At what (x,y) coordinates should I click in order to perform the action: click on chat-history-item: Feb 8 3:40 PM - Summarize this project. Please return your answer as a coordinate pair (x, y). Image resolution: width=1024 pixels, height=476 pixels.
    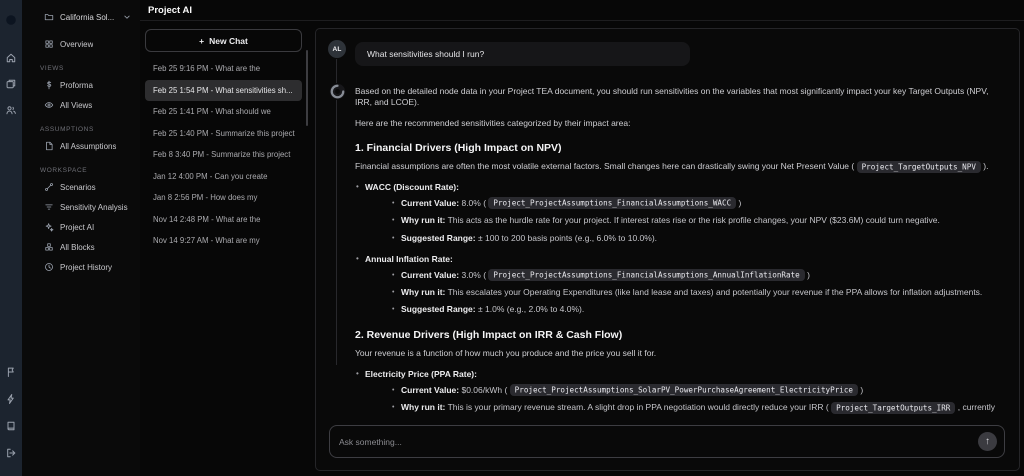
    Looking at the image, I should click on (223, 155).